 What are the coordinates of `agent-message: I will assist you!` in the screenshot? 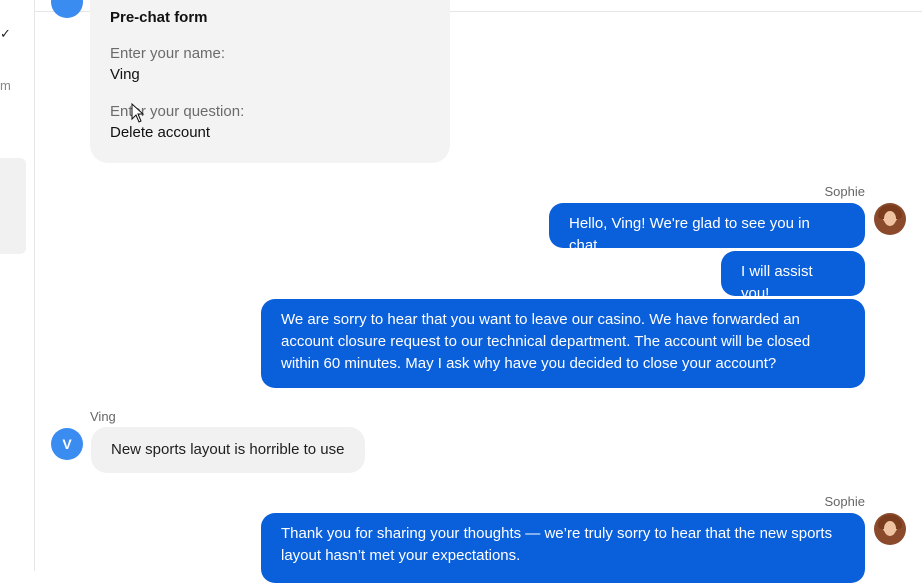 It's located at (793, 276).